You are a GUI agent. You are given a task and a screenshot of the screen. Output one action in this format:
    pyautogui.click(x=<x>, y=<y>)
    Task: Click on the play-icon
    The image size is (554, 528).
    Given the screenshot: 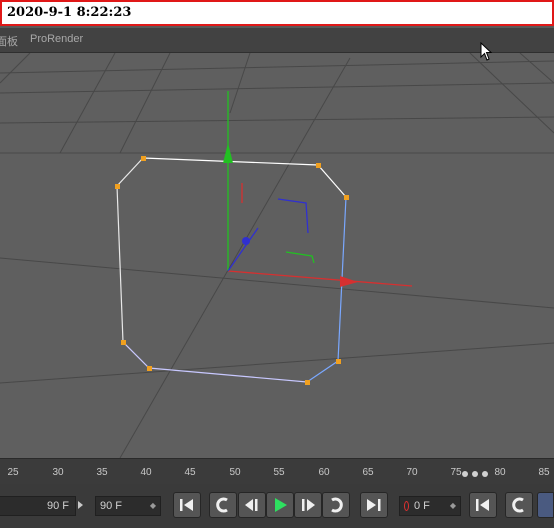 What is the action you would take?
    pyautogui.click(x=281, y=505)
    